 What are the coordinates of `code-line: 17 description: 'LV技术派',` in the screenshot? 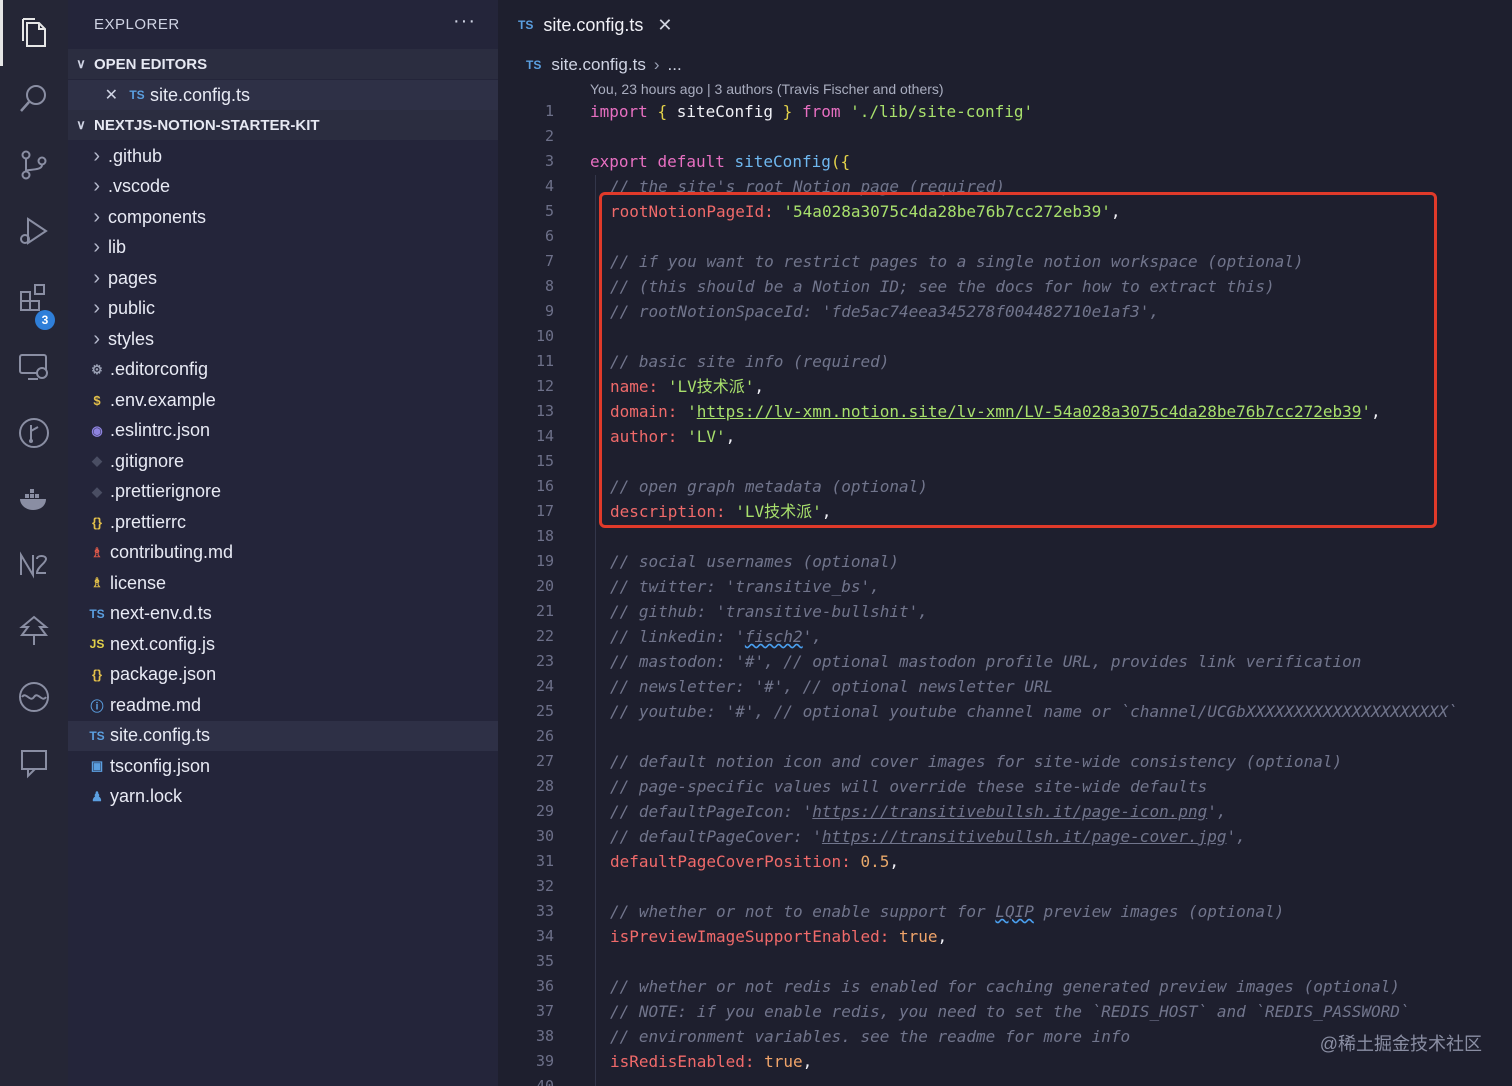 It's located at (1005, 511).